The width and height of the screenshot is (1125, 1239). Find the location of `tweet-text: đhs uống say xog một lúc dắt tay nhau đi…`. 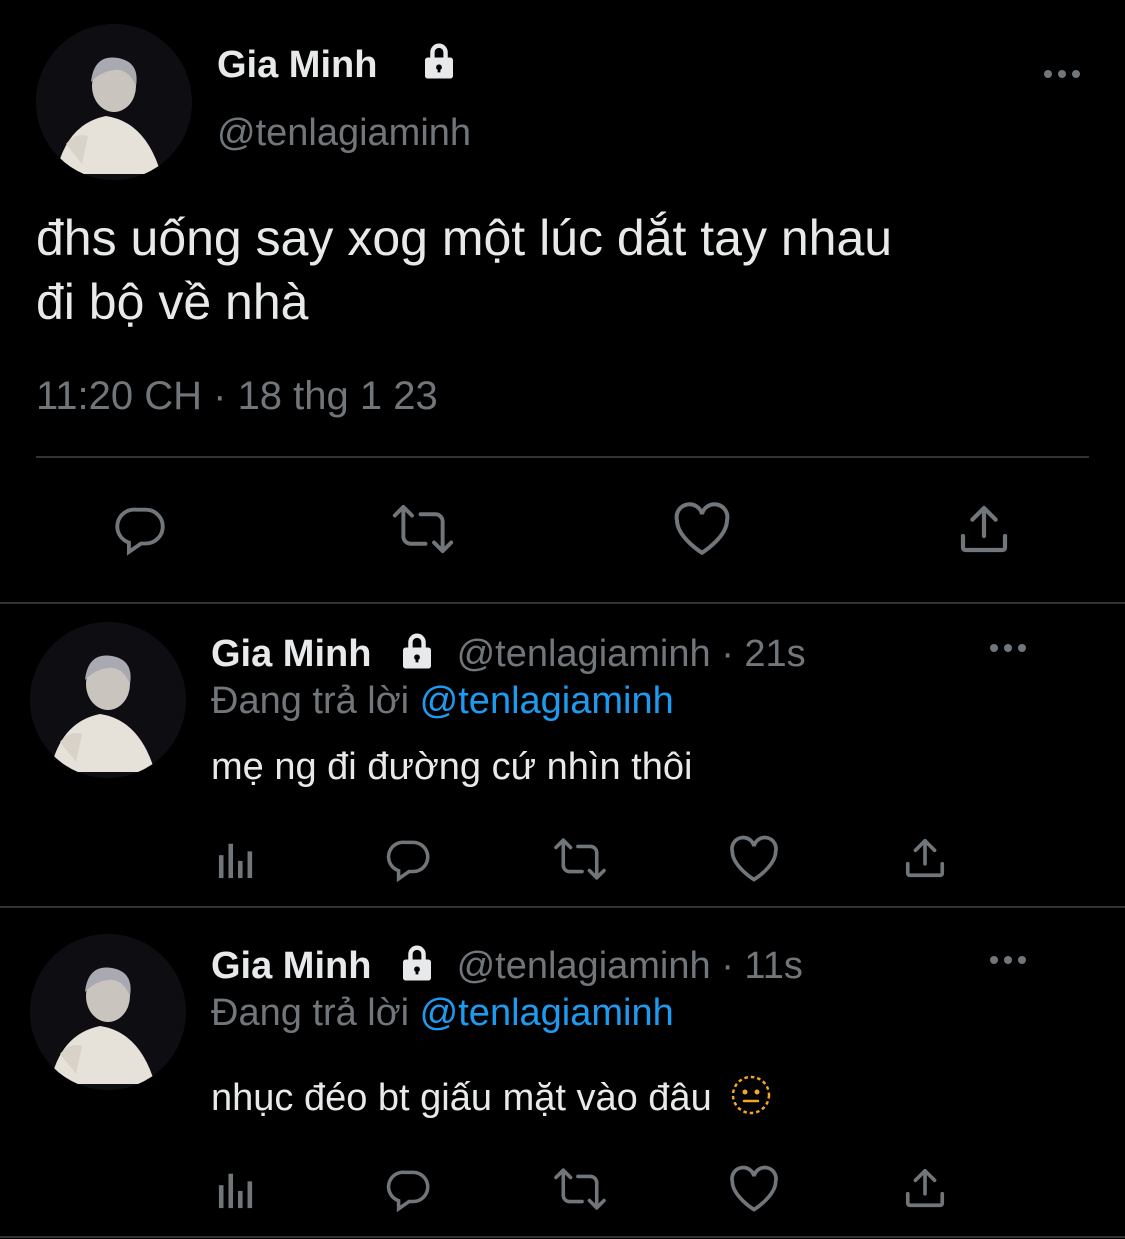

tweet-text: đhs uống say xog một lúc dắt tay nhau đi… is located at coordinates (464, 270).